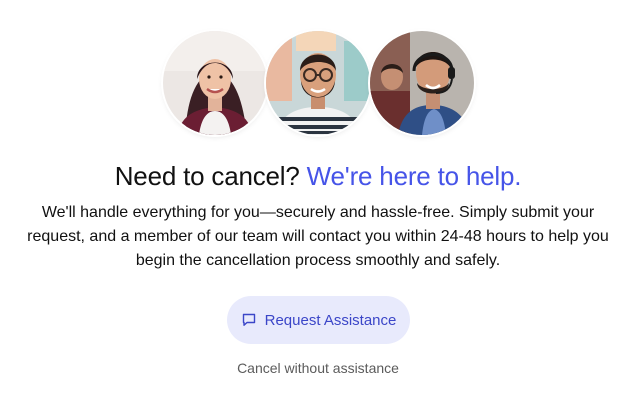 The width and height of the screenshot is (636, 404). What do you see at coordinates (422, 83) in the screenshot?
I see `avatar-man-headset-support` at bounding box center [422, 83].